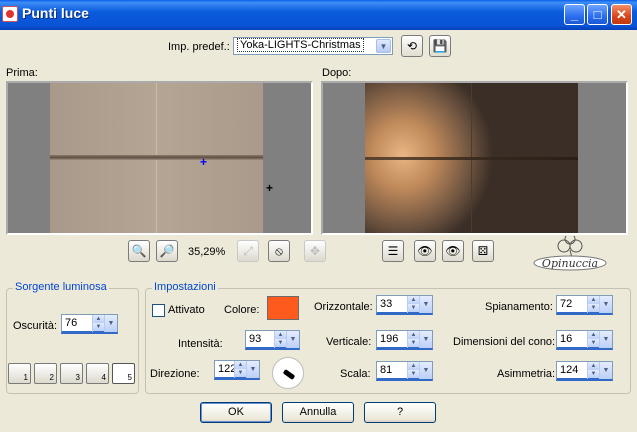 The width and height of the screenshot is (637, 432). Describe the element at coordinates (313, 46) in the screenshot. I see `preset-select: Yoka-LIGHTS-Christmas ▼` at that location.